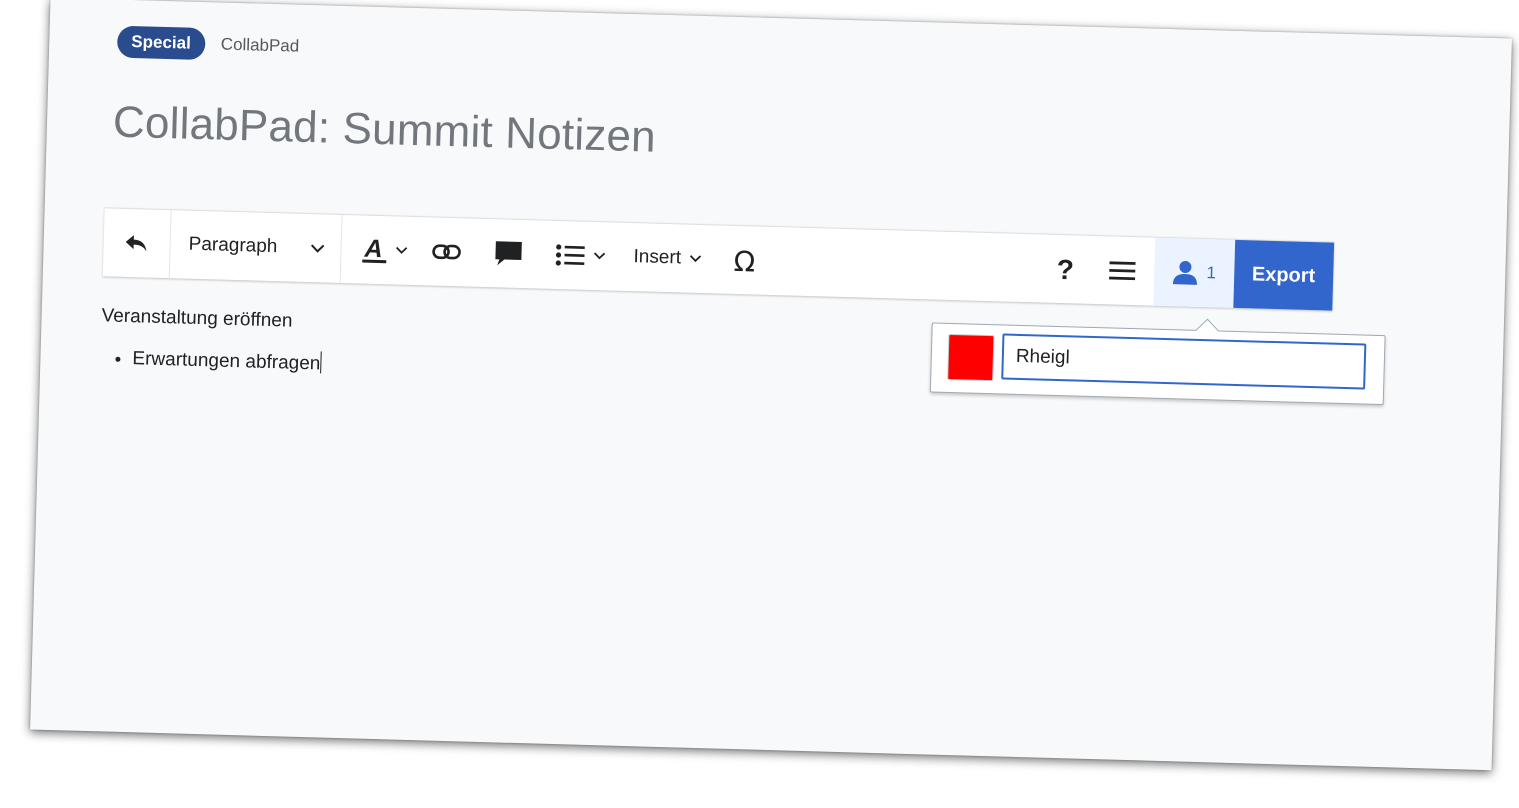 The height and width of the screenshot is (808, 1519). I want to click on text-cursor, so click(321, 362).